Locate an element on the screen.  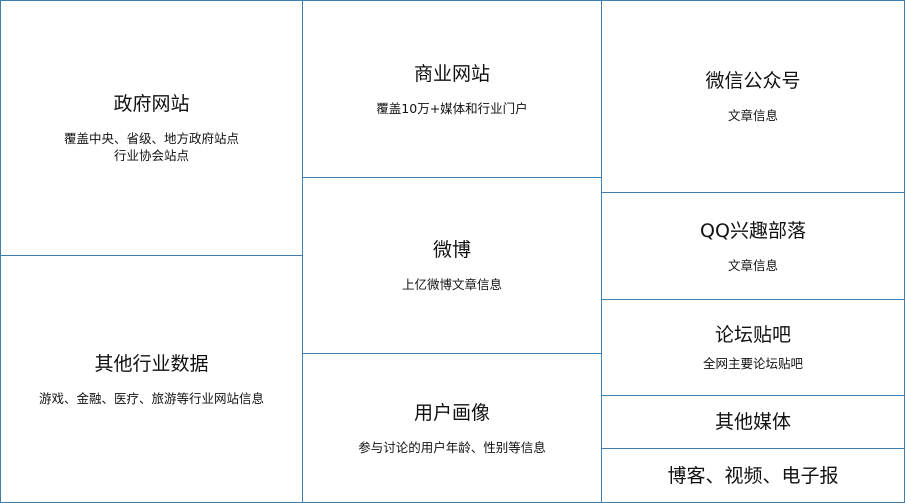
tile-forums: 论坛贴吧 全网主要论坛贴吧 is located at coordinates (753, 347).